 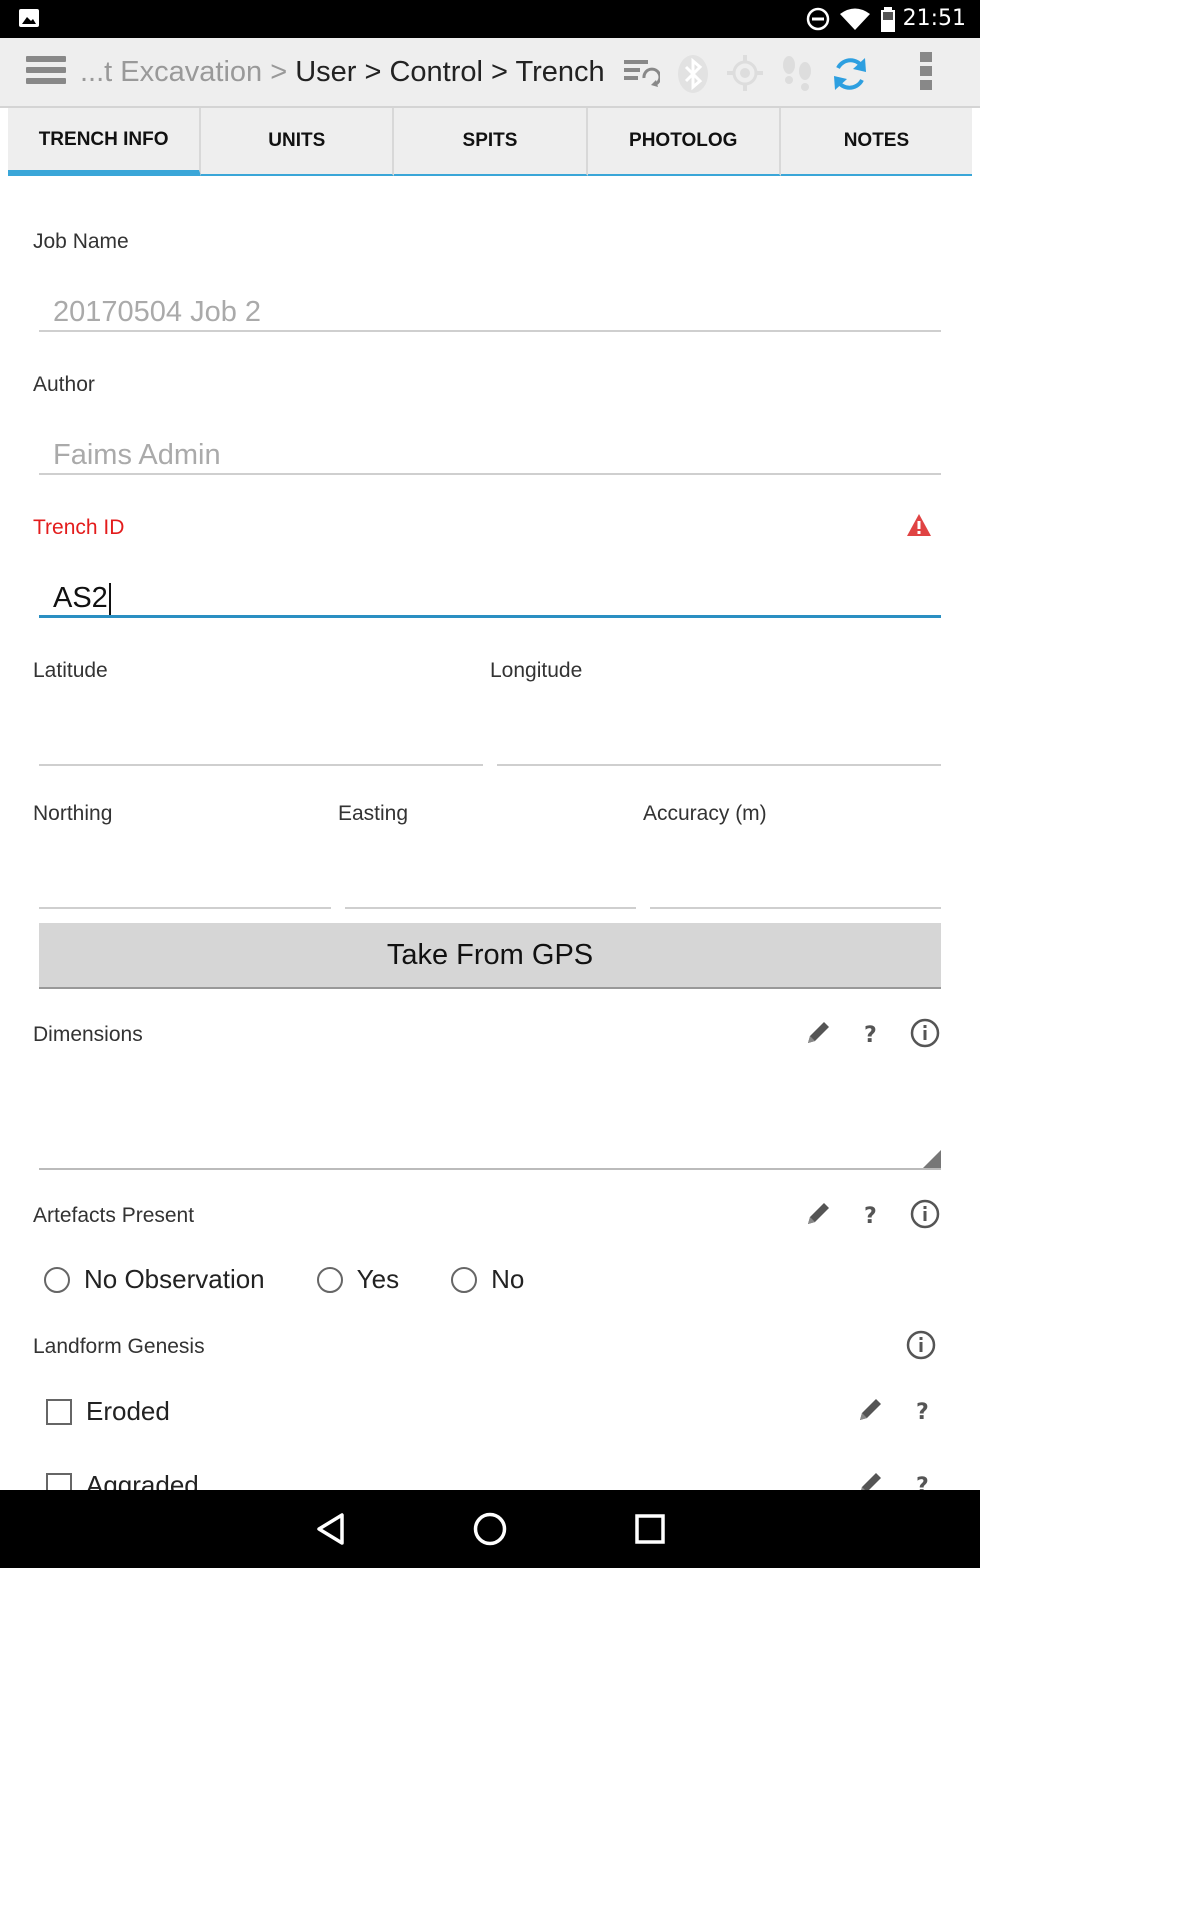 What do you see at coordinates (80, 598) in the screenshot?
I see `trench-id-value: AS2` at bounding box center [80, 598].